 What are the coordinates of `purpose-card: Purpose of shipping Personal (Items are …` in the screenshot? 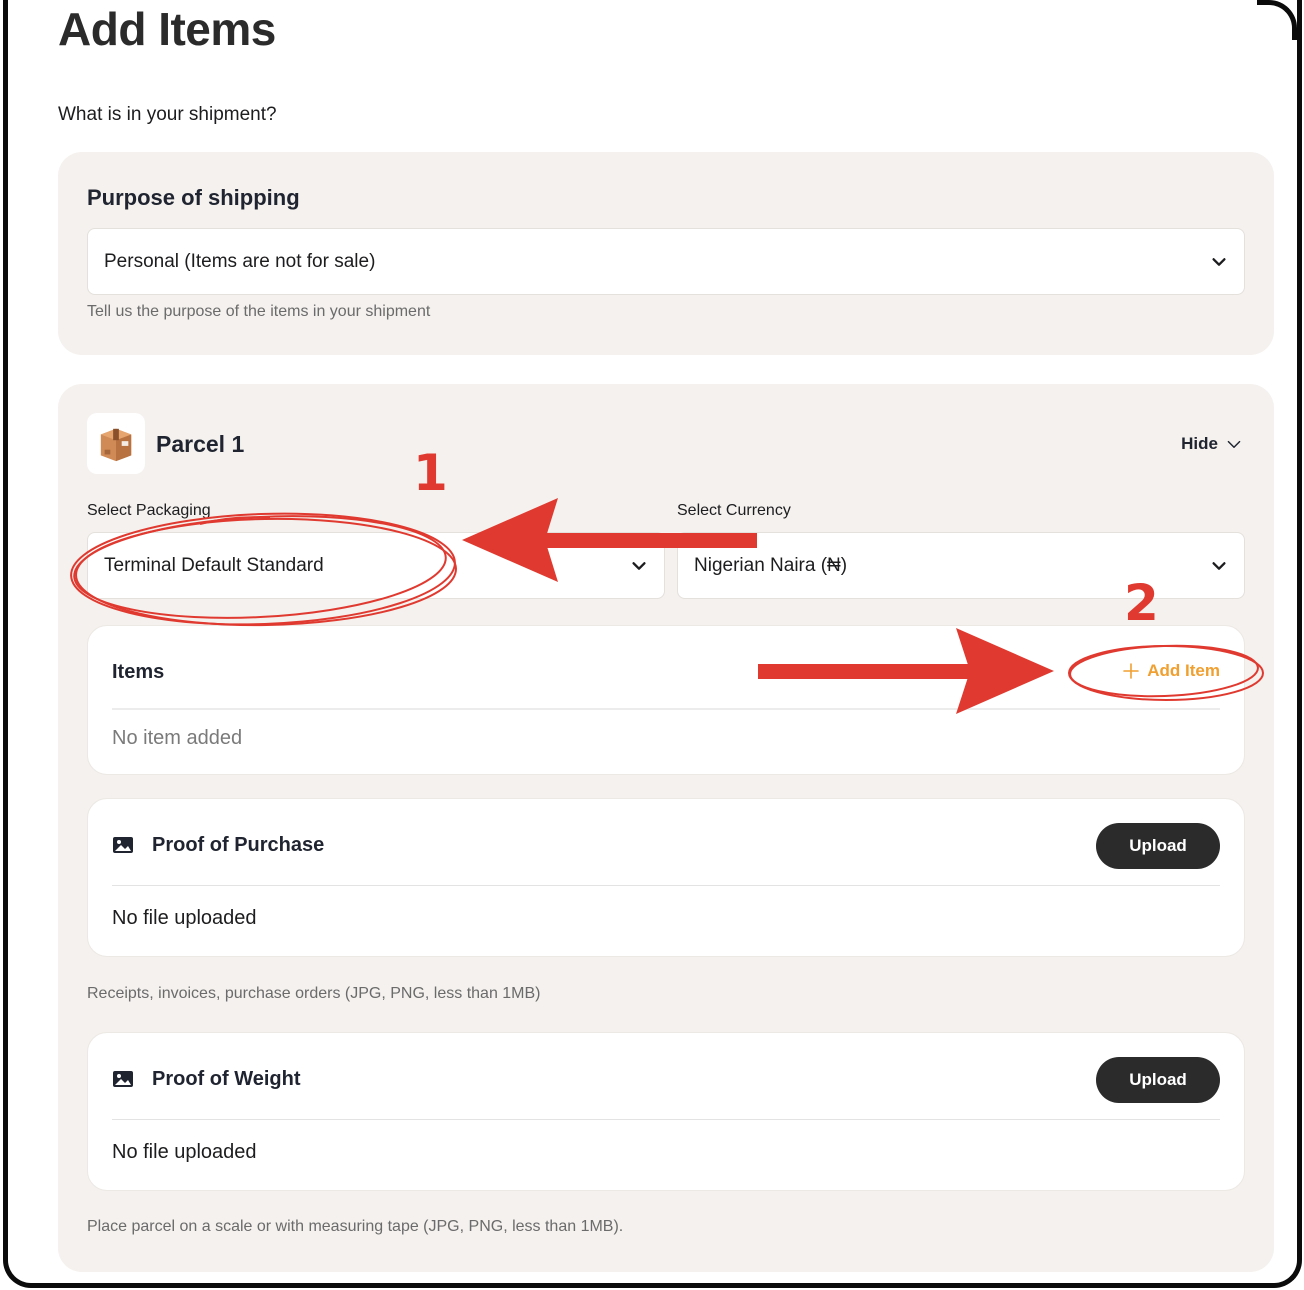 It's located at (666, 253).